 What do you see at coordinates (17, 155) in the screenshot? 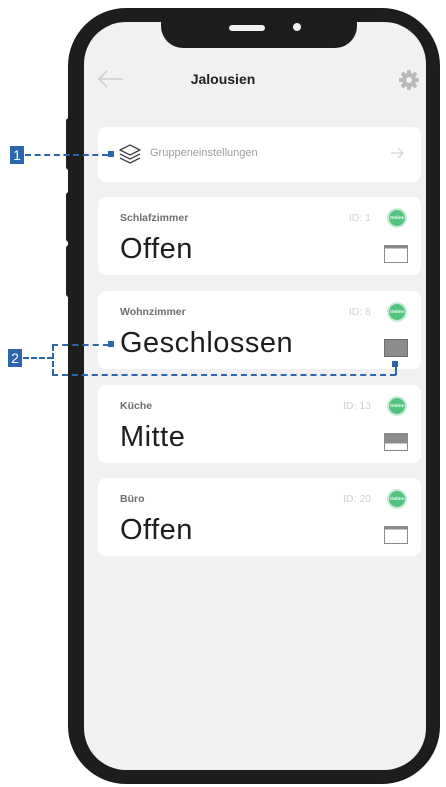
I see `annotation-marker-1: 1` at bounding box center [17, 155].